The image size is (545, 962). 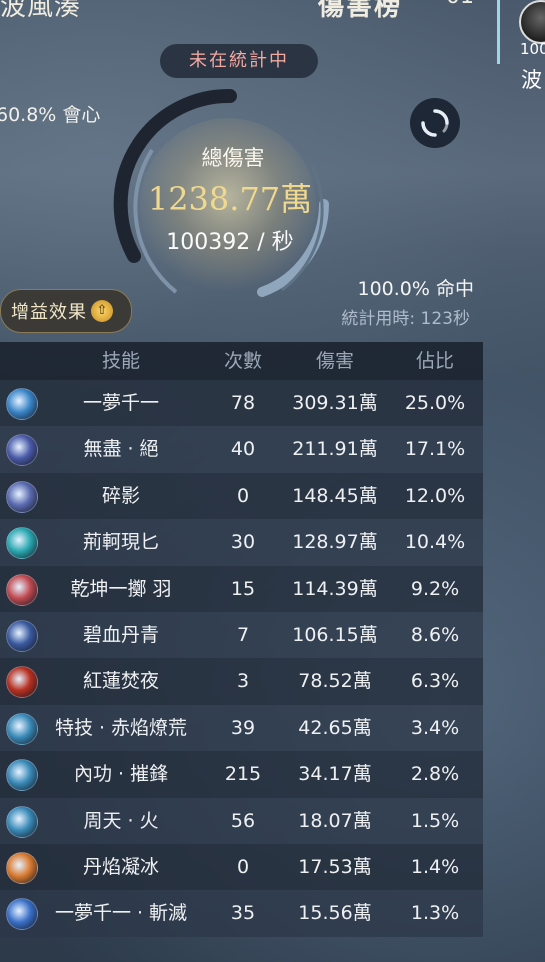 What do you see at coordinates (121, 820) in the screenshot?
I see `skill-name: 周天 · 火` at bounding box center [121, 820].